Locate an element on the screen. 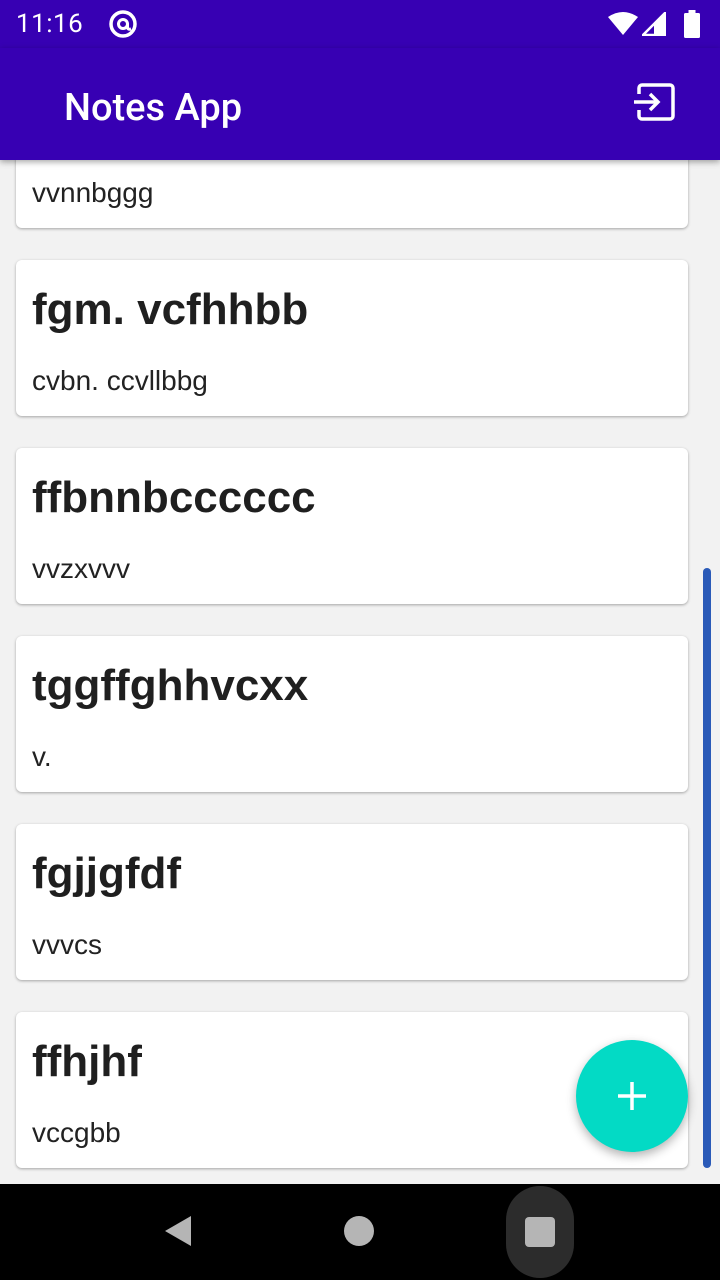 This screenshot has width=720, height=1280. at-sign-icon is located at coordinates (123, 24).